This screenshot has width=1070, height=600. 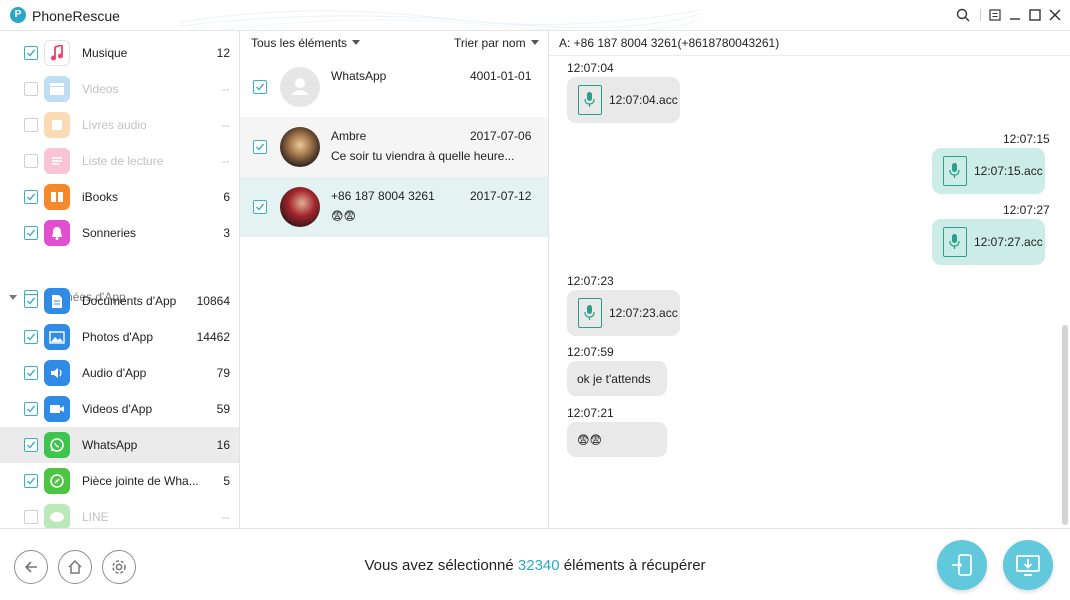 I want to click on sidebar-item-count: 12, so click(x=223, y=53).